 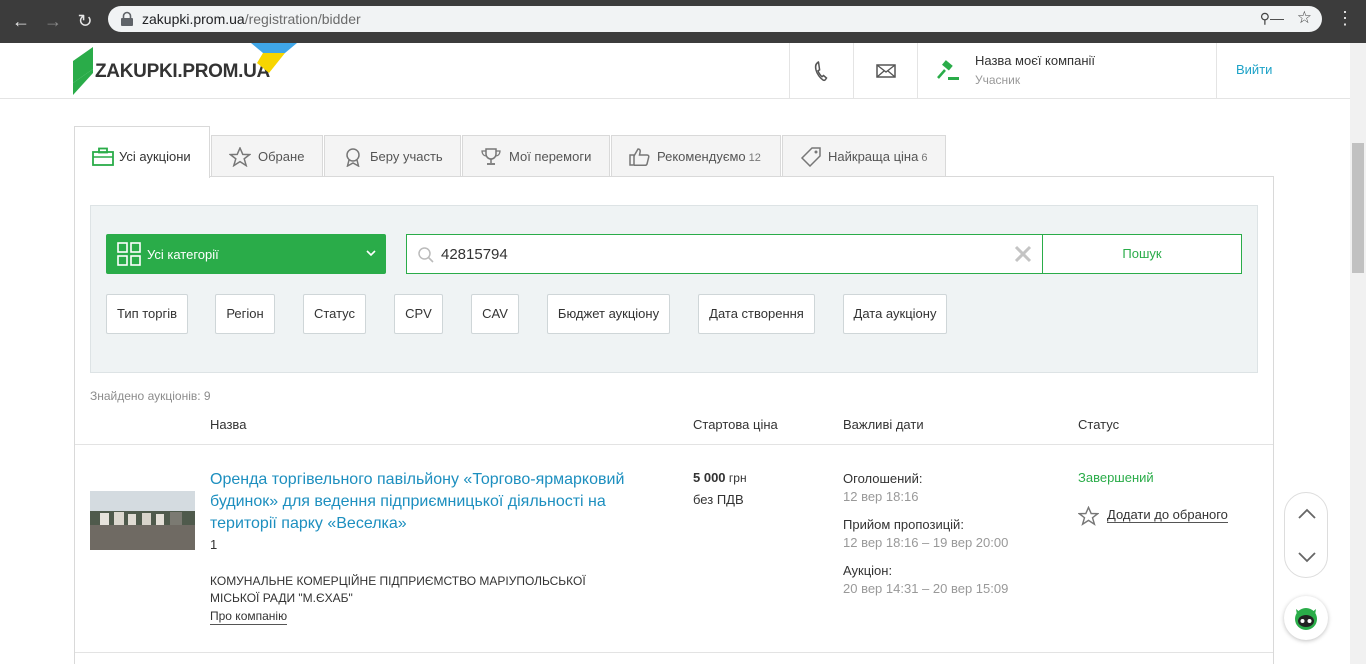 What do you see at coordinates (334, 314) in the screenshot?
I see `filter-status: Статус` at bounding box center [334, 314].